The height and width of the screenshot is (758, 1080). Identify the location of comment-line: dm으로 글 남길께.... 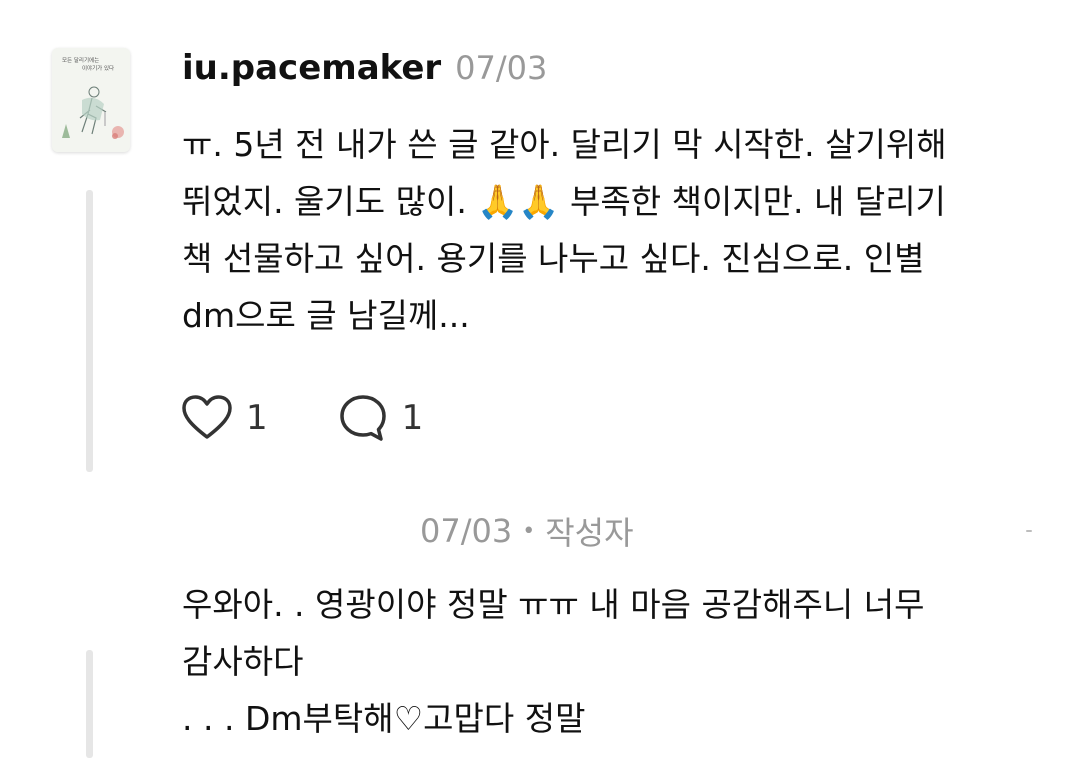
(326, 315).